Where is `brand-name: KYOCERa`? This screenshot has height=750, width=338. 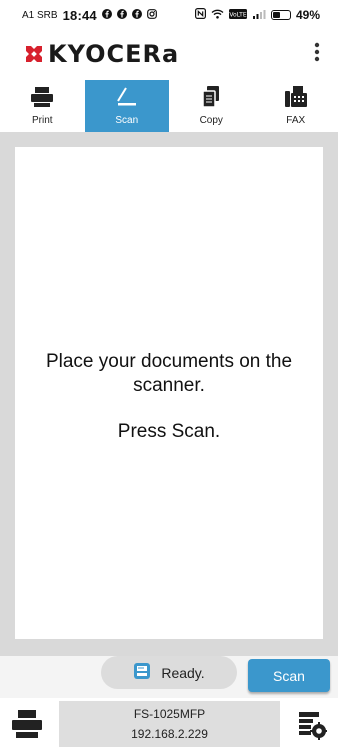 brand-name: KYOCERa is located at coordinates (114, 54).